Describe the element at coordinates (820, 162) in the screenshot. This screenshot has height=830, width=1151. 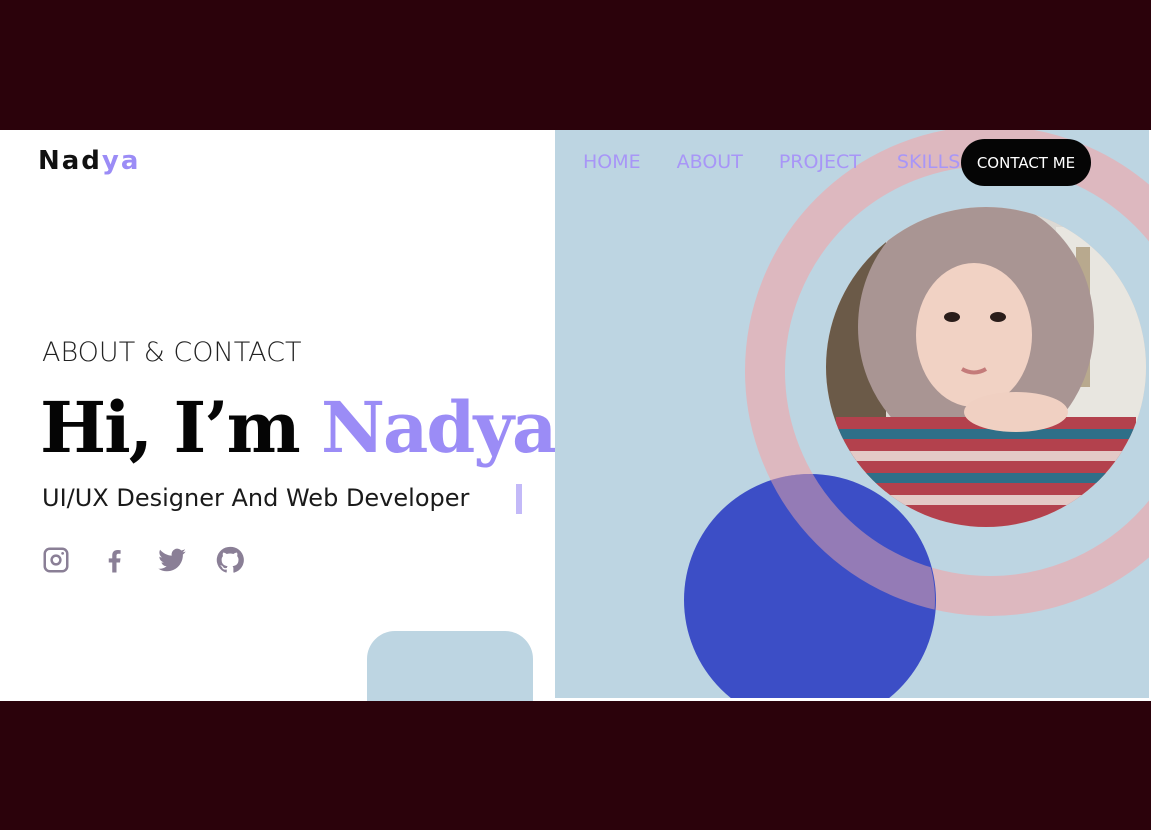
I see `nav-project: PROJECT` at that location.